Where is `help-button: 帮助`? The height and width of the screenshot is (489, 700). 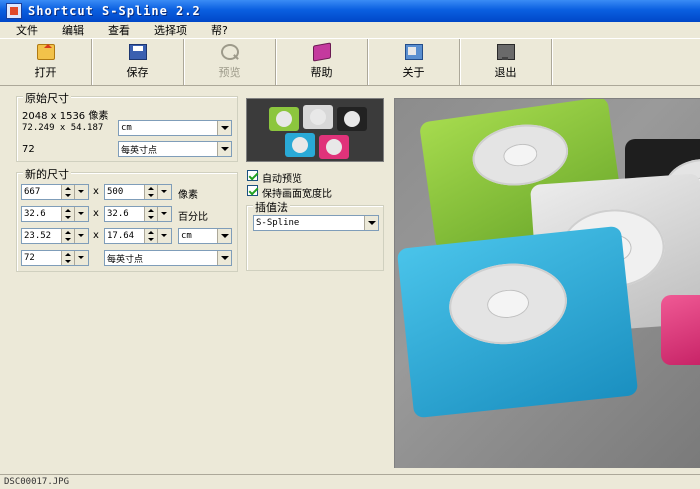 help-button: 帮助 is located at coordinates (322, 62).